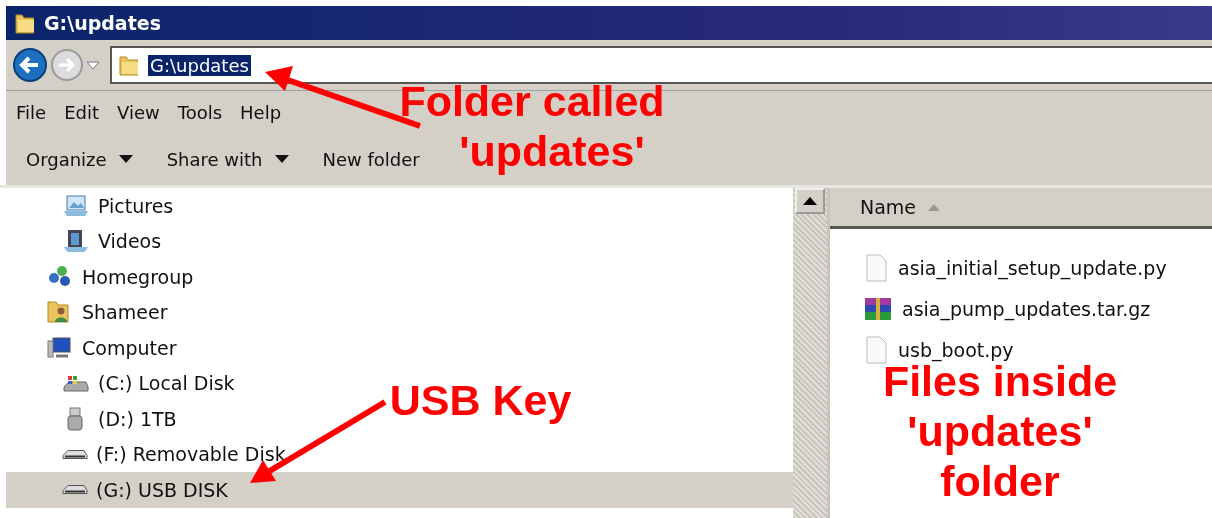 Image resolution: width=1212 pixels, height=518 pixels. Describe the element at coordinates (84, 112) in the screenshot. I see `menu-item: Edit` at that location.